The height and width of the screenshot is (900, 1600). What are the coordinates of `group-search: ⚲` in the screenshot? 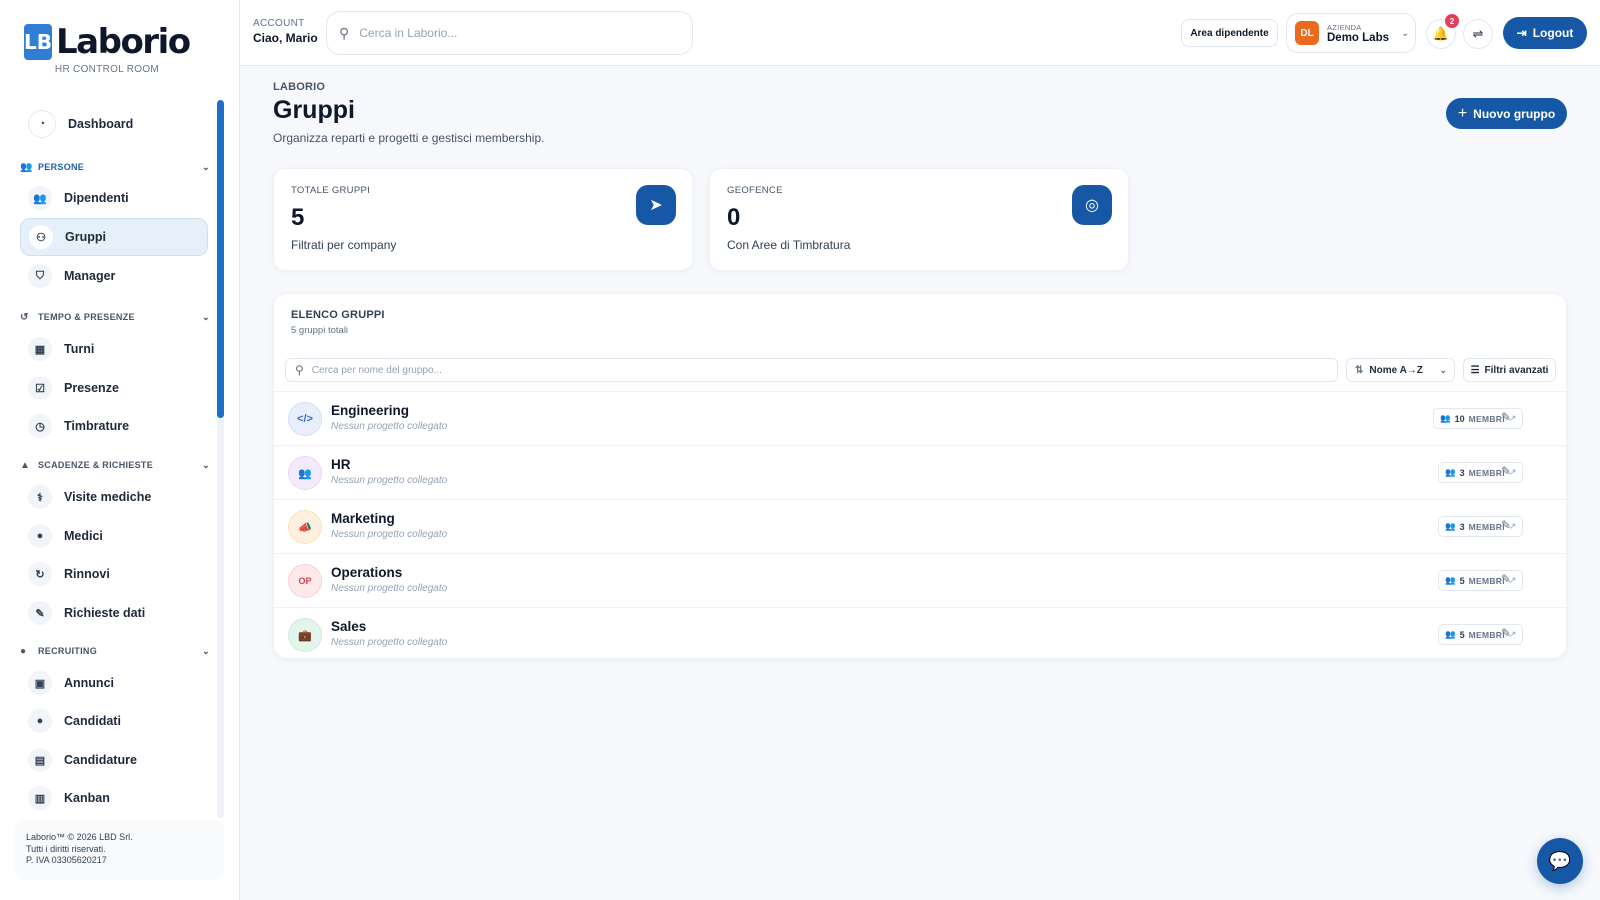 It's located at (811, 370).